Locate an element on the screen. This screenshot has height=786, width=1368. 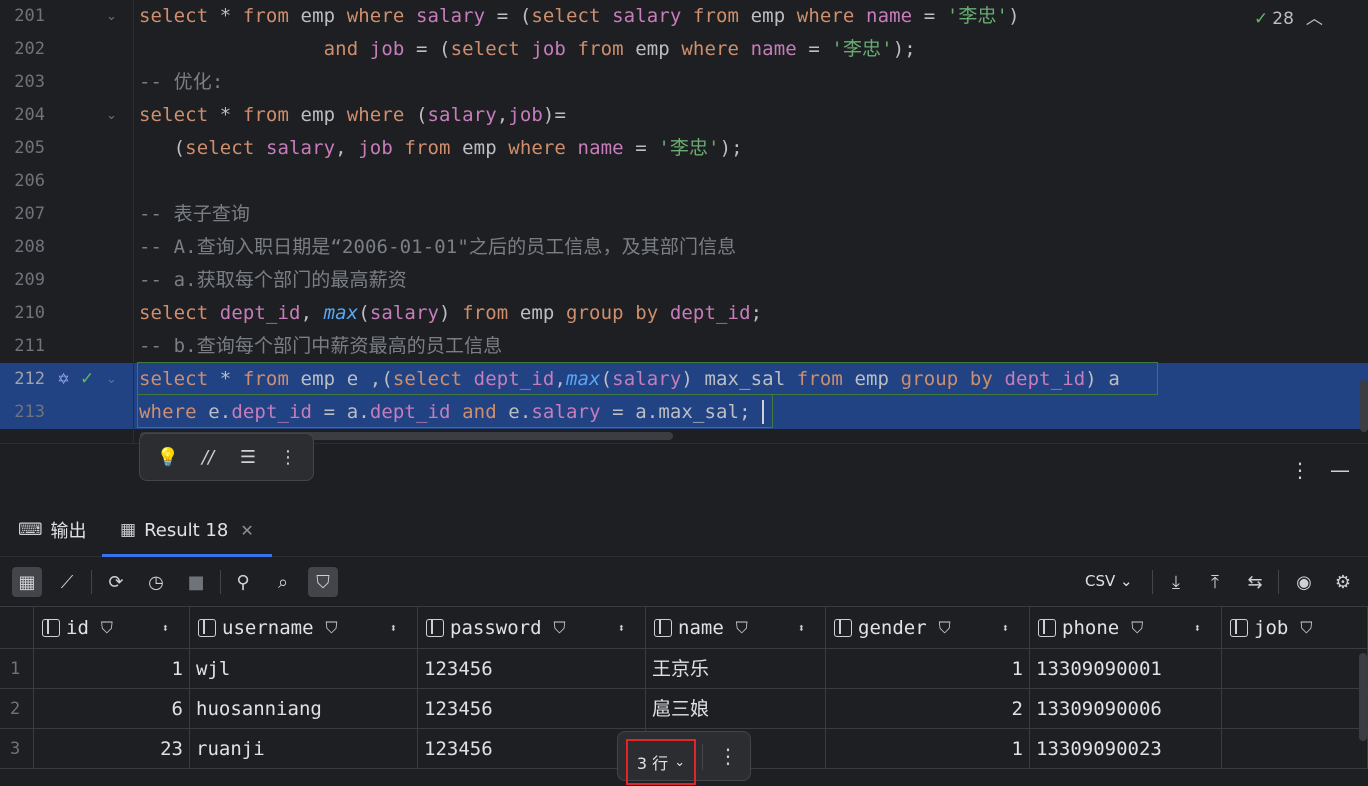
inspection-count: 28 is located at coordinates (1283, 19).